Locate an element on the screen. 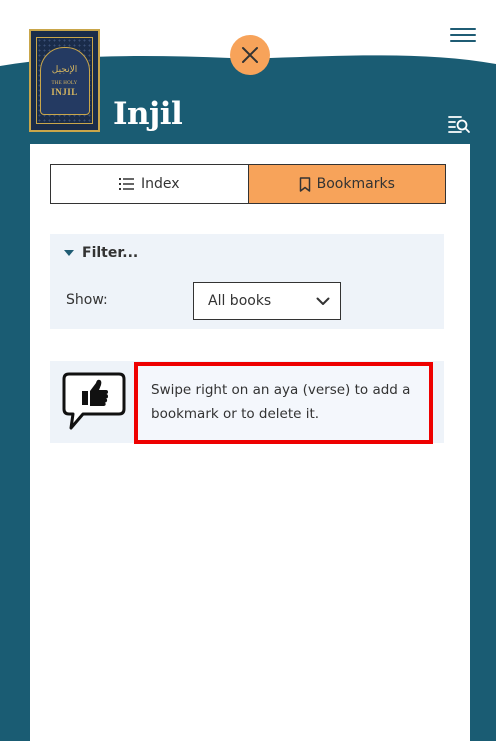 The width and height of the screenshot is (496, 741). tab-index: Index is located at coordinates (150, 184).